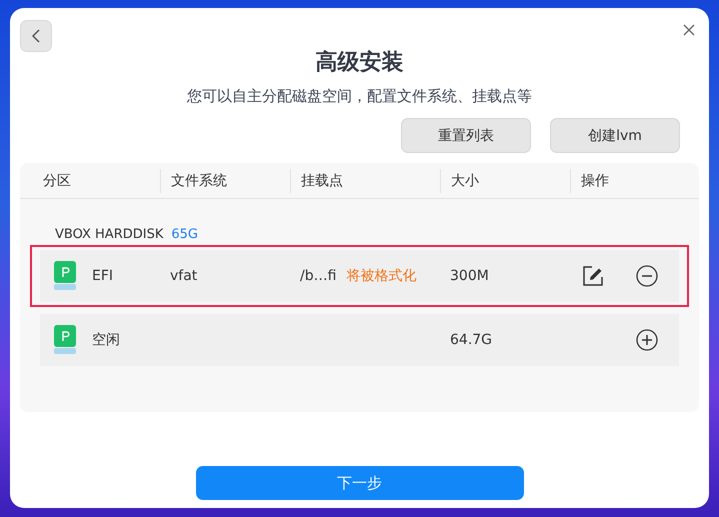 The image size is (719, 517). Describe the element at coordinates (184, 234) in the screenshot. I see `disk-size: 65G` at that location.